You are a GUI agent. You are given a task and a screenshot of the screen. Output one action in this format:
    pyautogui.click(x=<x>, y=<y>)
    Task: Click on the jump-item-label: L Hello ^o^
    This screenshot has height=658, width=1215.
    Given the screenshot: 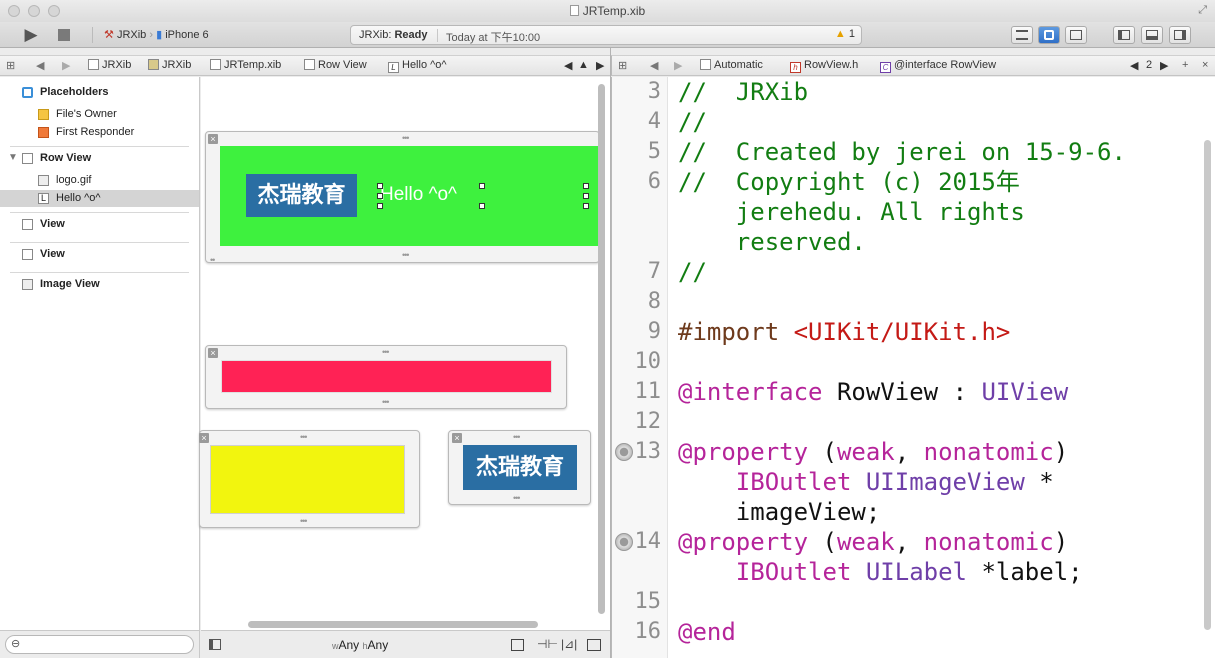 What is the action you would take?
    pyautogui.click(x=417, y=66)
    